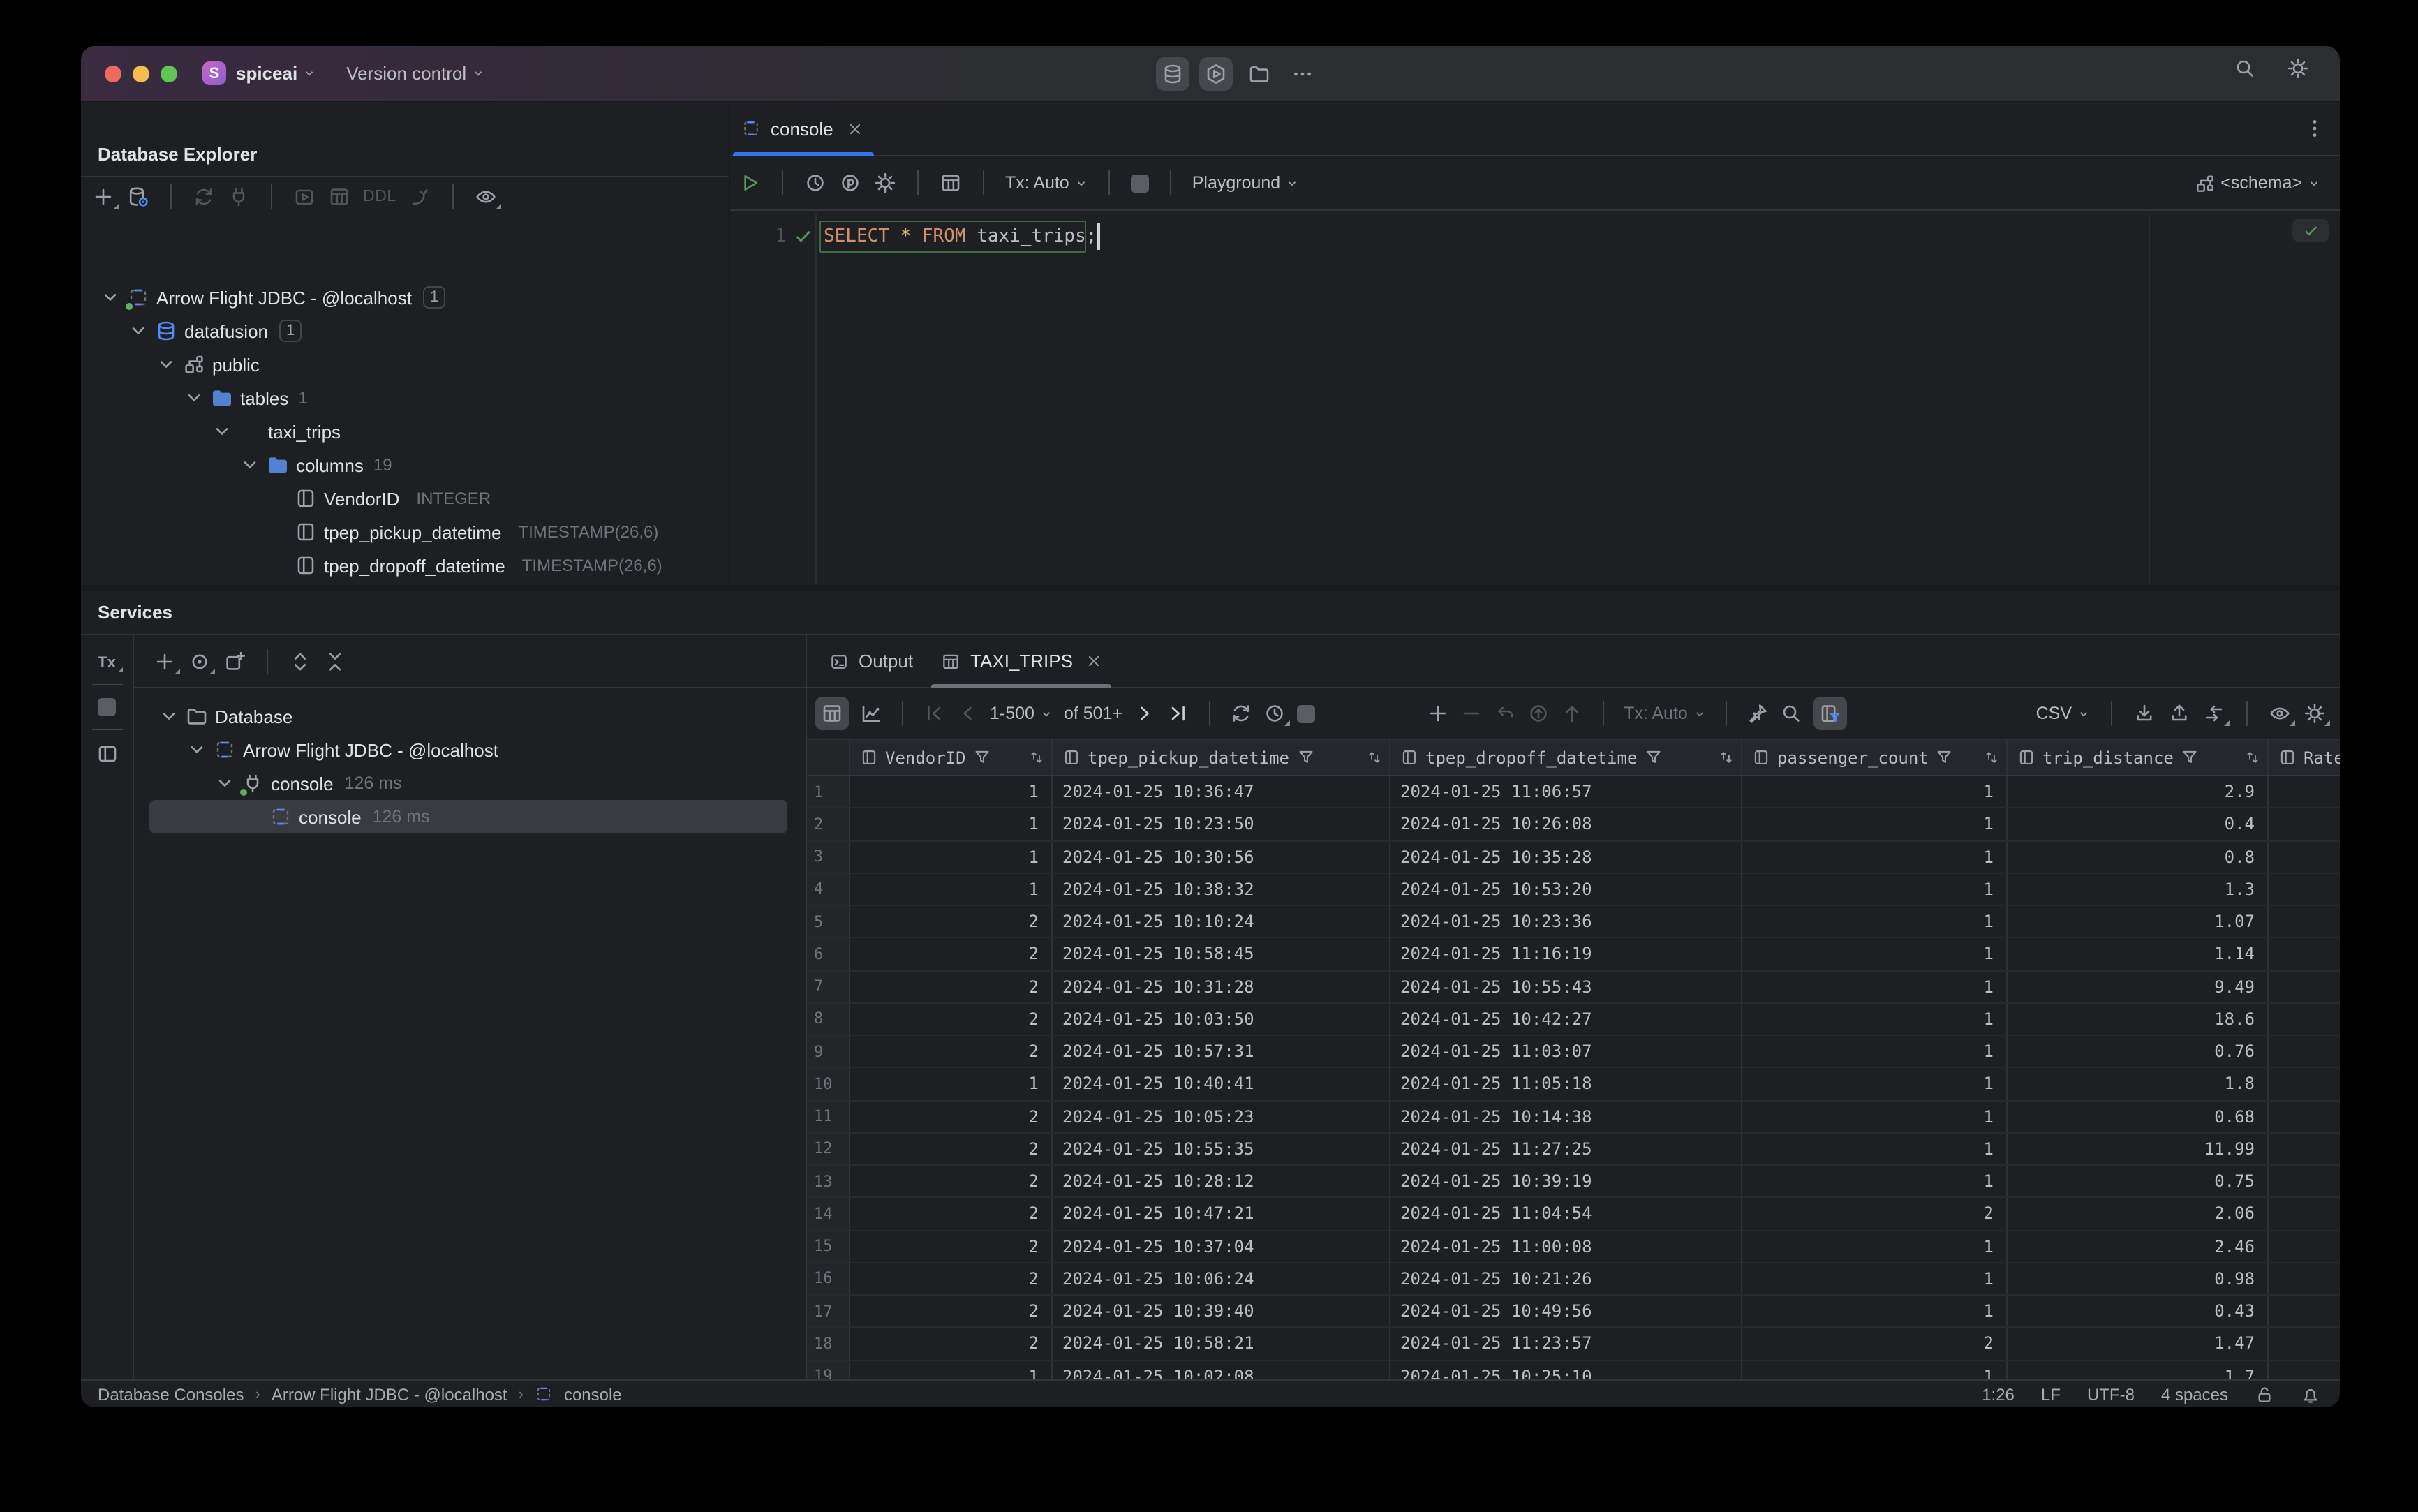 The width and height of the screenshot is (2418, 1512). I want to click on row-number: 9, so click(828, 1051).